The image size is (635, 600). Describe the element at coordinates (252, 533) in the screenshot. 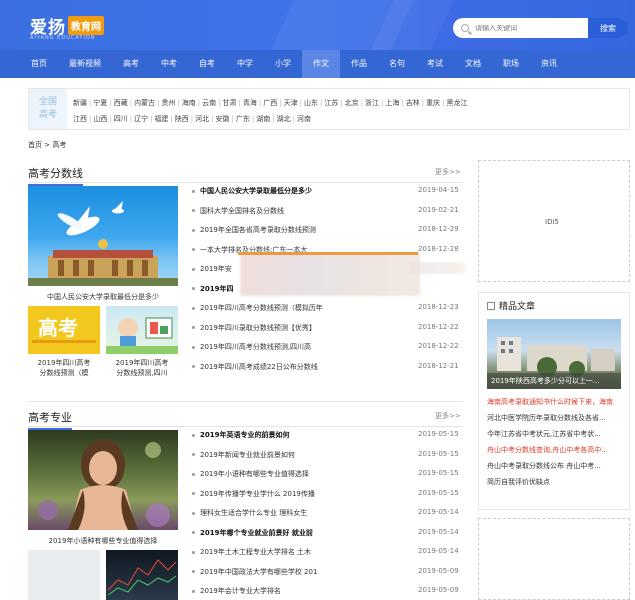

I see `article-link: 2019年哪个专业就业前景好 就业前` at that location.